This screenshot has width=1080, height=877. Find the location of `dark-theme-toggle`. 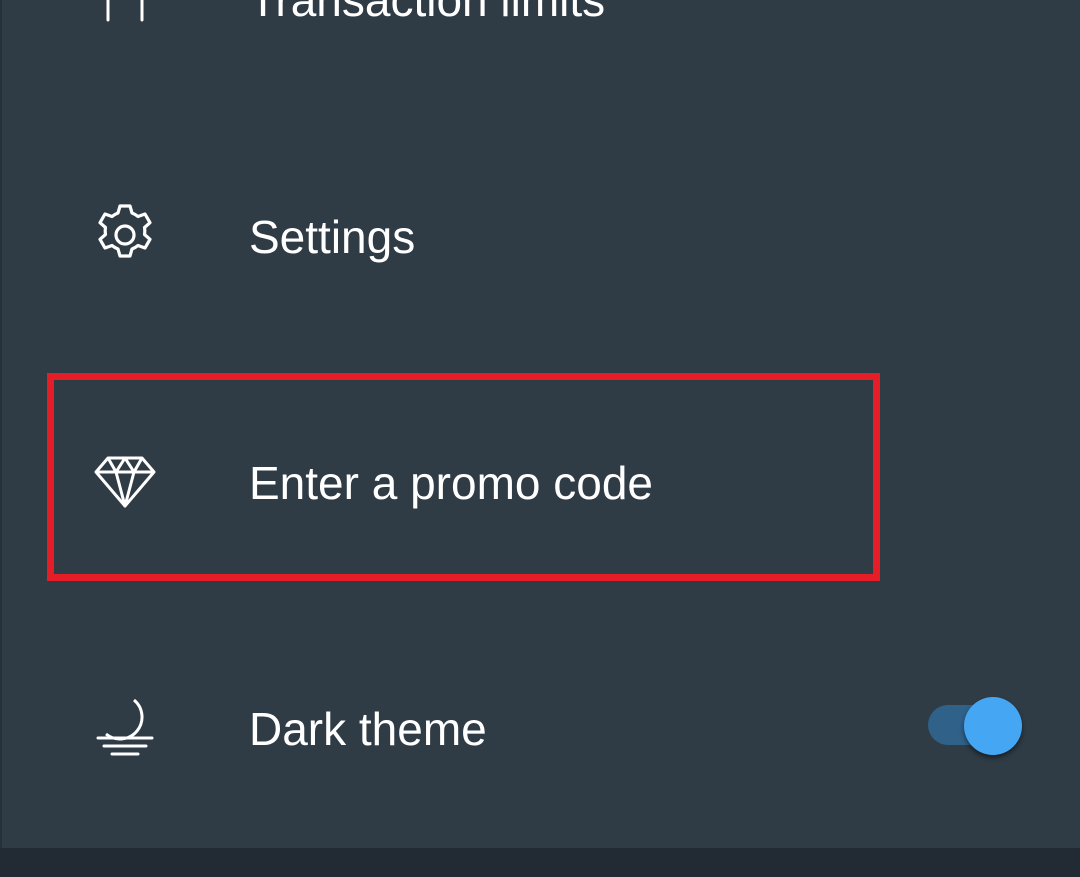

dark-theme-toggle is located at coordinates (976, 727).